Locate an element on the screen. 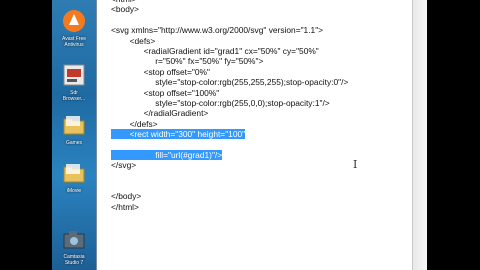 The height and width of the screenshot is (270, 480). code-text: r="50%" fx="50%" fy="50%"> is located at coordinates (187, 61).